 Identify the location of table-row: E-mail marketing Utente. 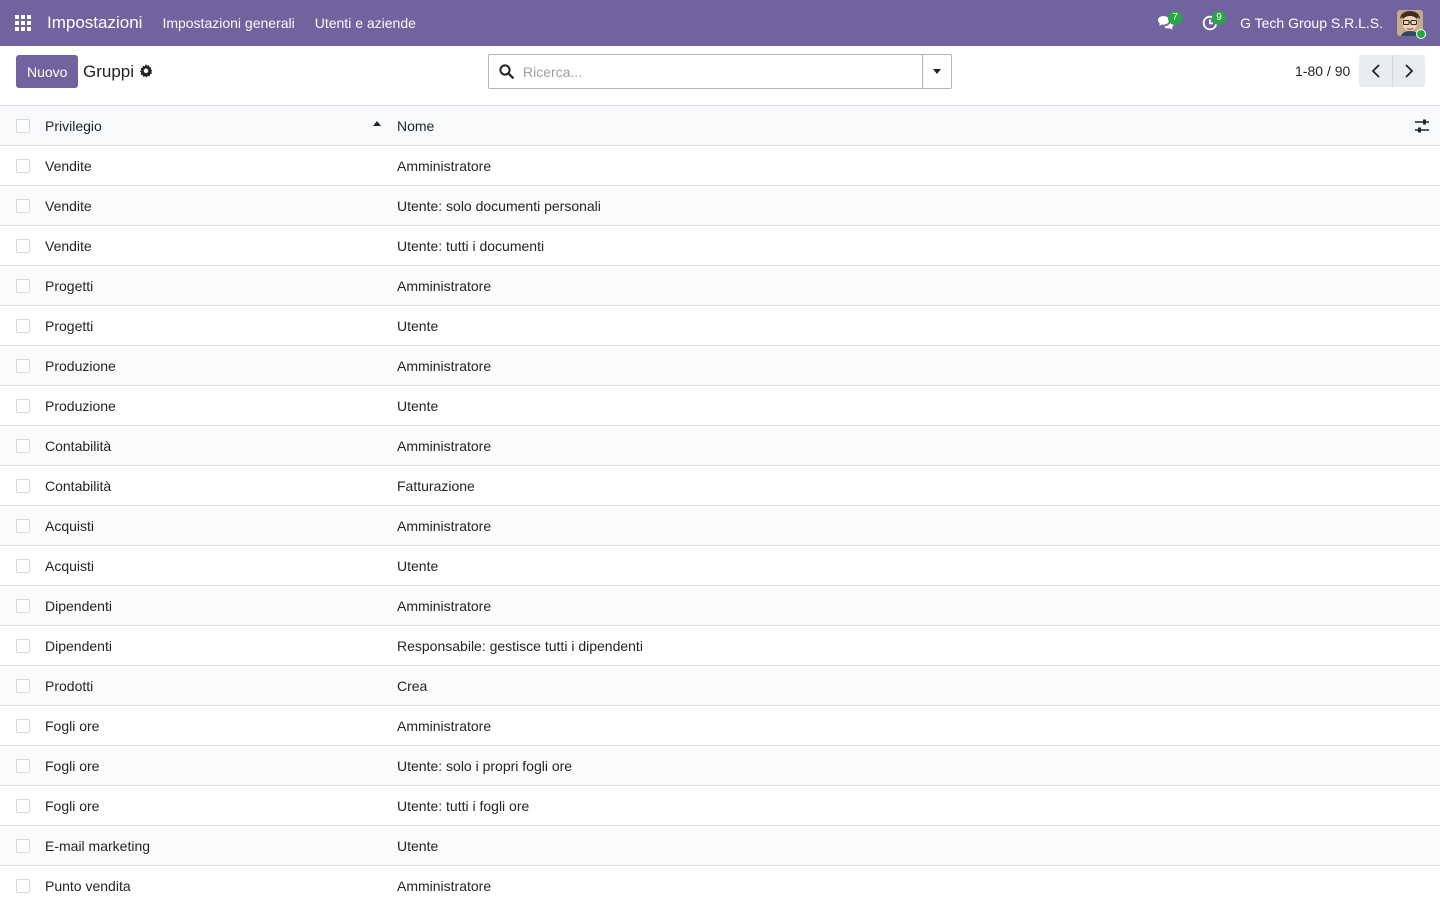
(720, 846).